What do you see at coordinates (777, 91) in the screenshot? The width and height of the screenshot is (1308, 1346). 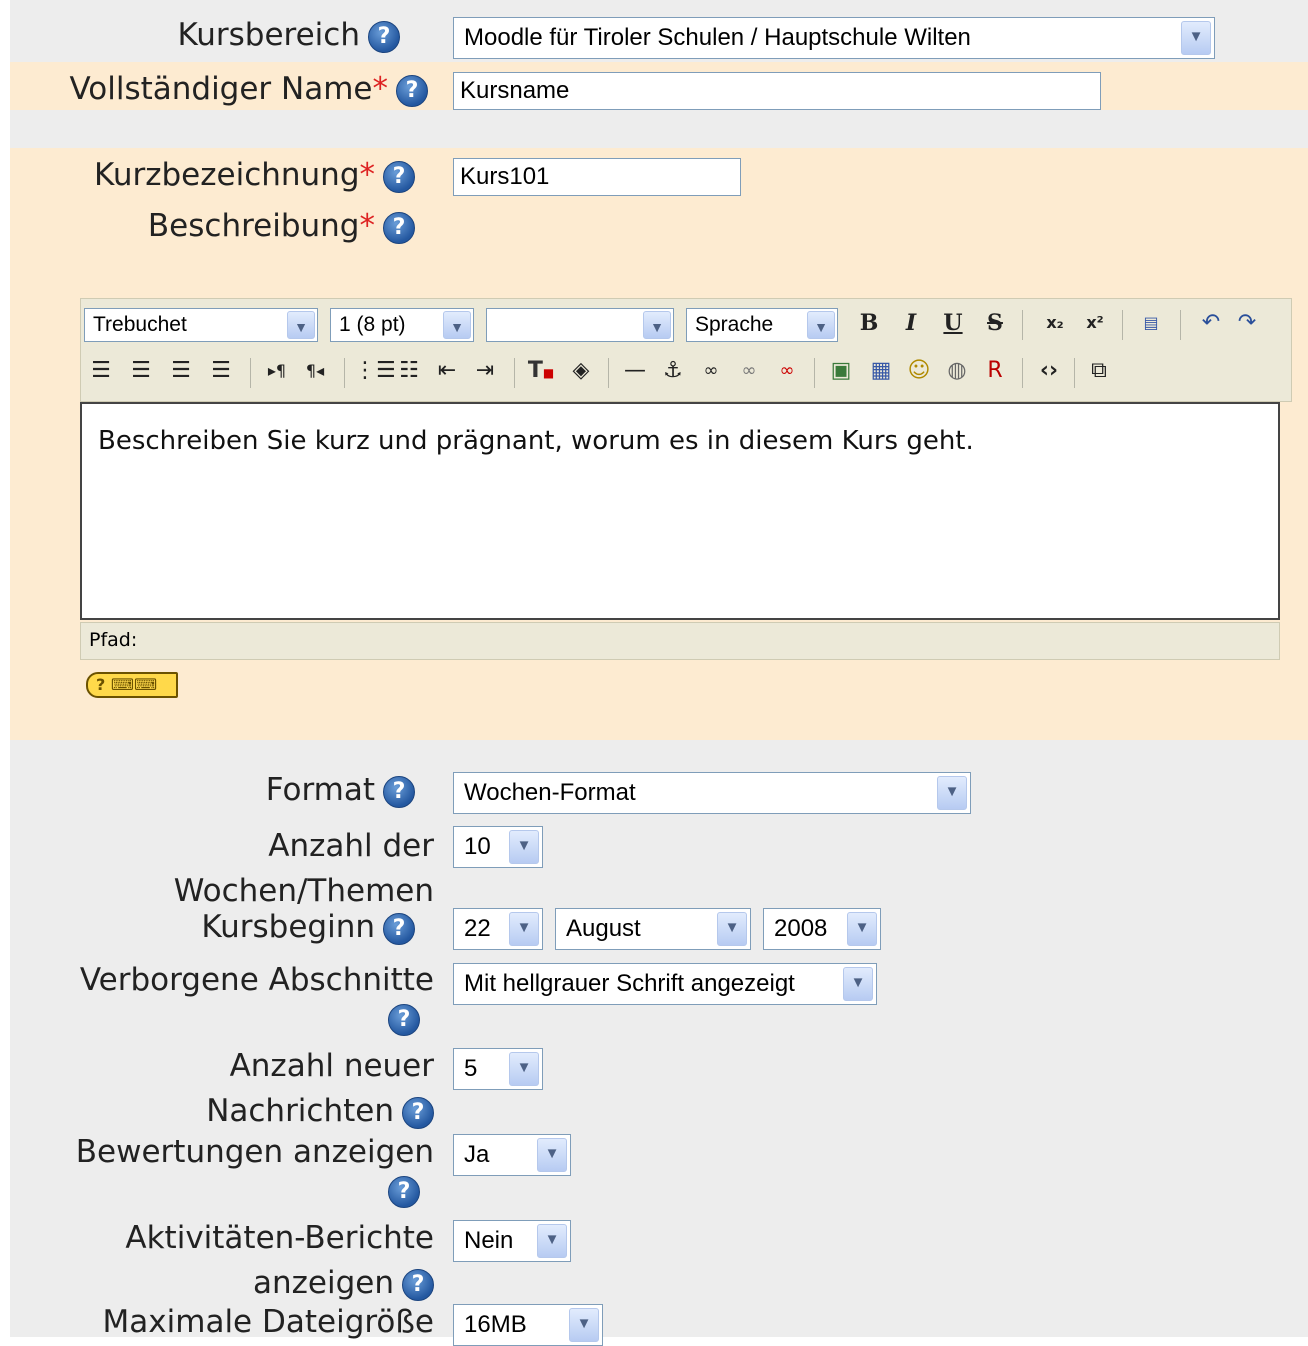 I see `fullname-input: Kursname` at bounding box center [777, 91].